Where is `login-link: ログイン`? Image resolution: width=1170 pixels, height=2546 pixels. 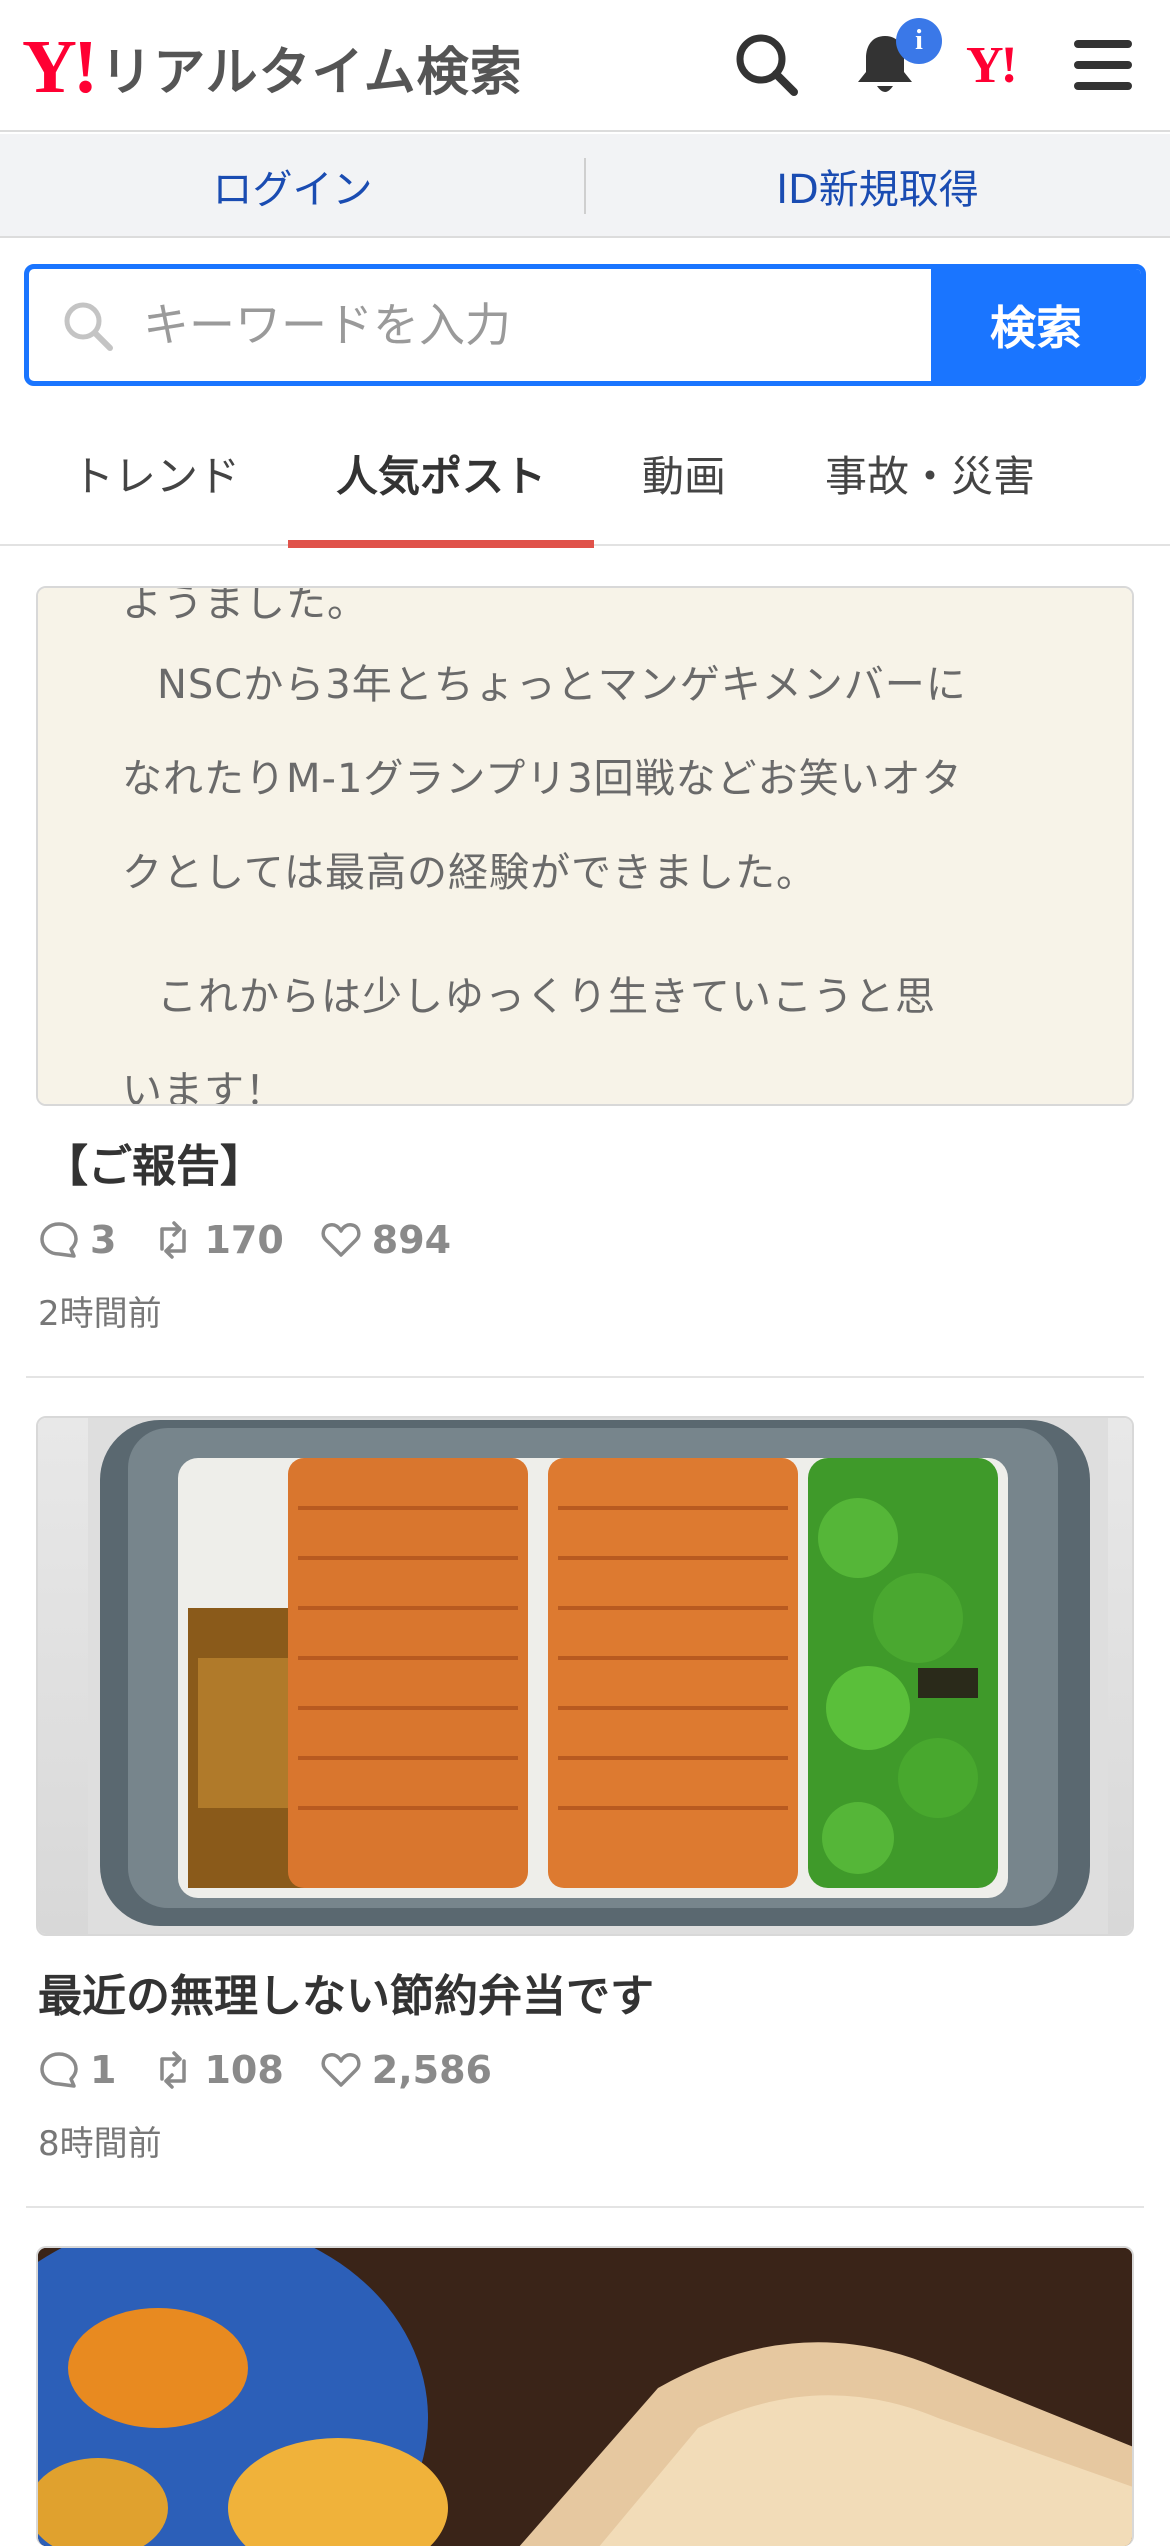 login-link: ログイン is located at coordinates (292, 186).